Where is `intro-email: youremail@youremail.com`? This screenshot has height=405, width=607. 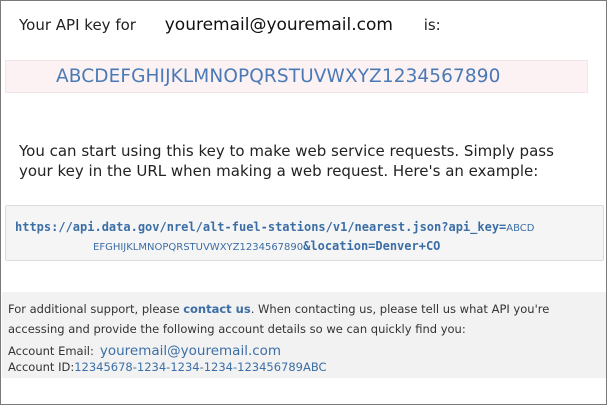 intro-email: youremail@youremail.com is located at coordinates (278, 25).